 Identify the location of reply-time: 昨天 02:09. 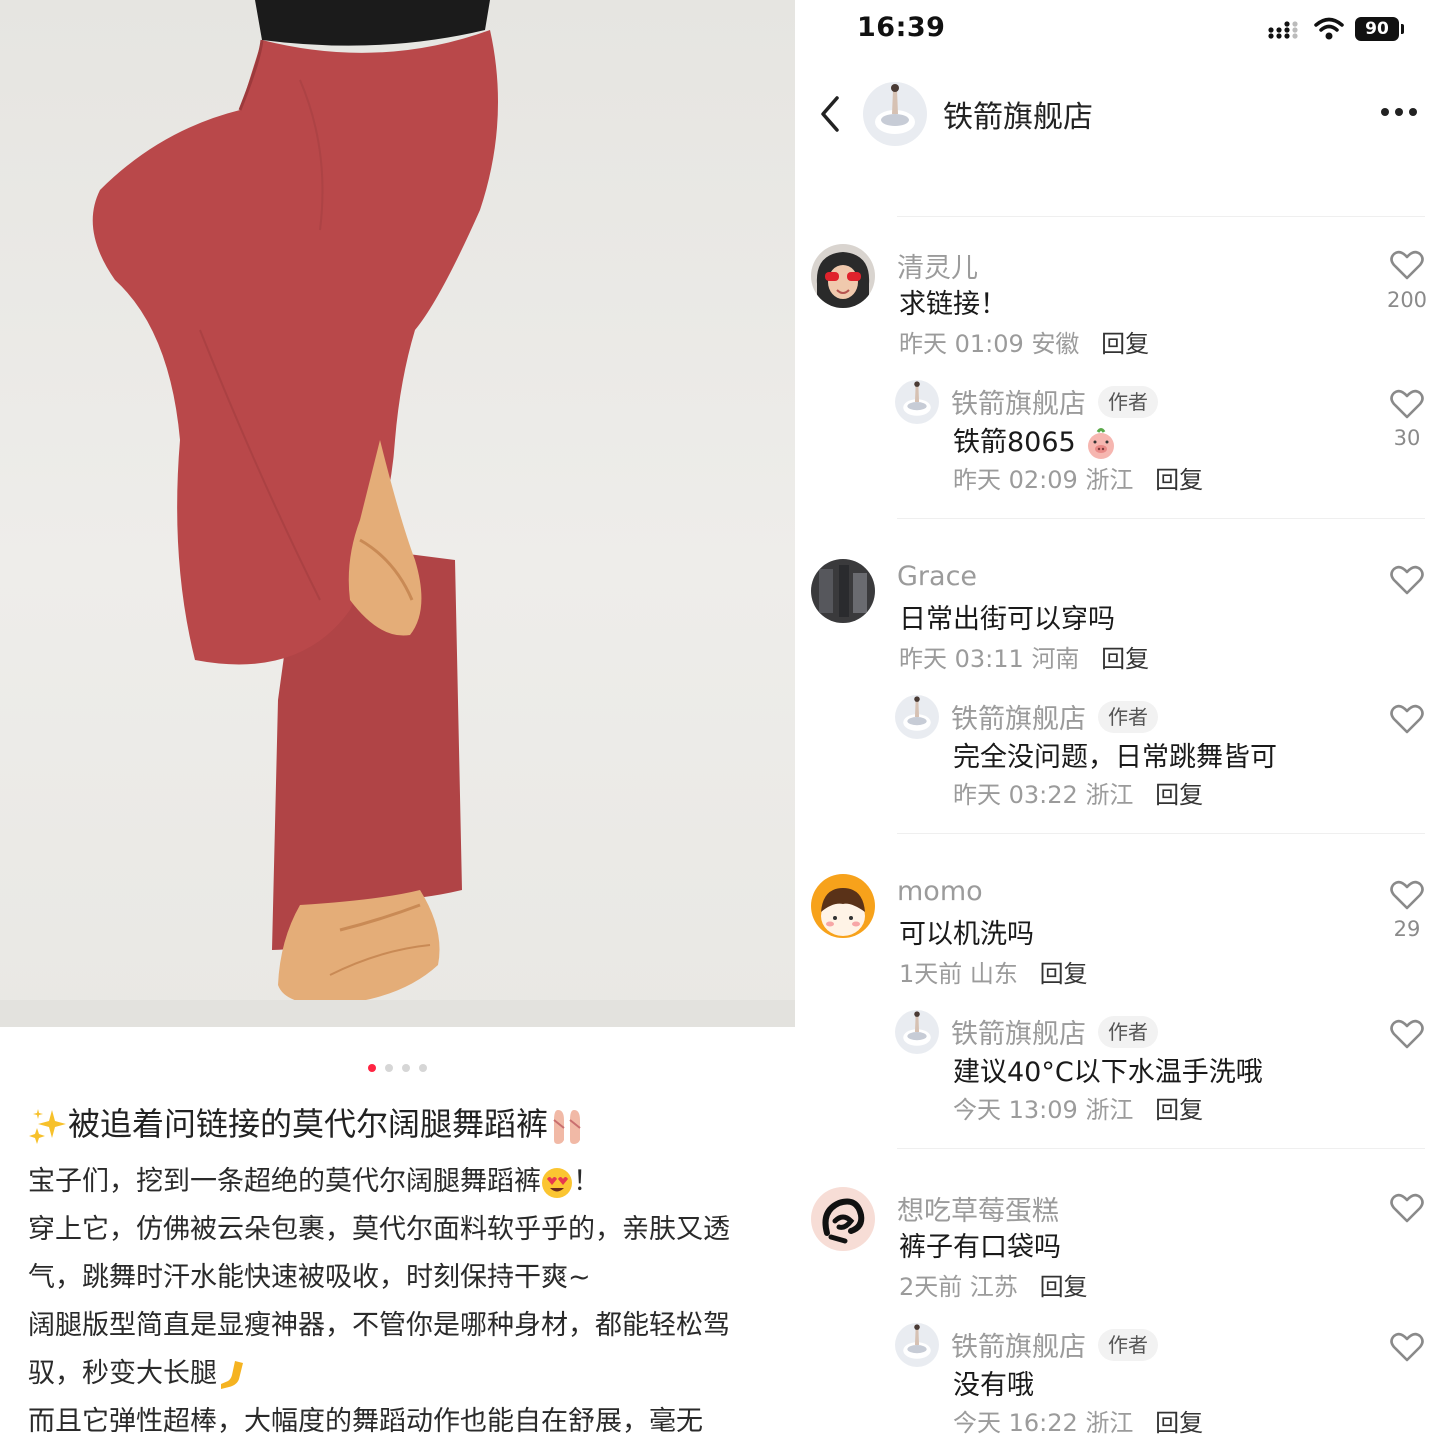
(1015, 480).